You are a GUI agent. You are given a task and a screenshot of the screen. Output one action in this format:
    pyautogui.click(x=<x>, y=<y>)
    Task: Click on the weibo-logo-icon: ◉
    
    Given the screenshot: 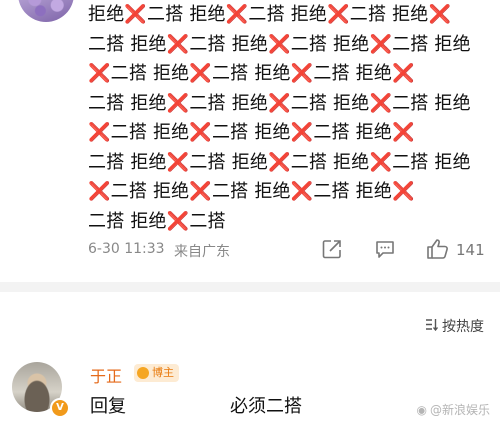 What is the action you would take?
    pyautogui.click(x=421, y=409)
    